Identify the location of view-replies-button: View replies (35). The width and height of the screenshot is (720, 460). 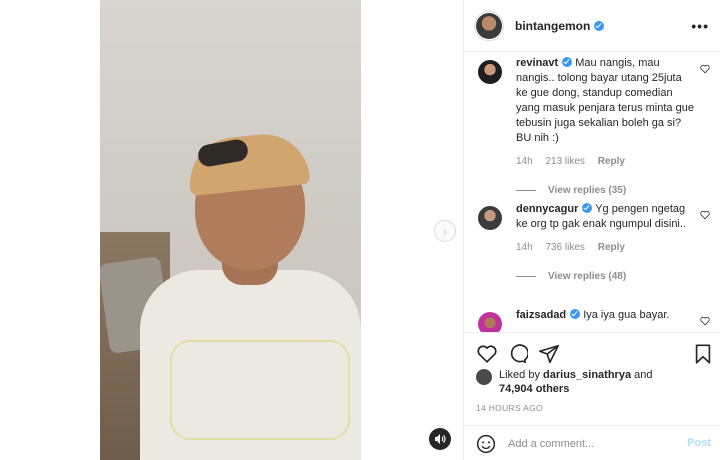
(615, 190).